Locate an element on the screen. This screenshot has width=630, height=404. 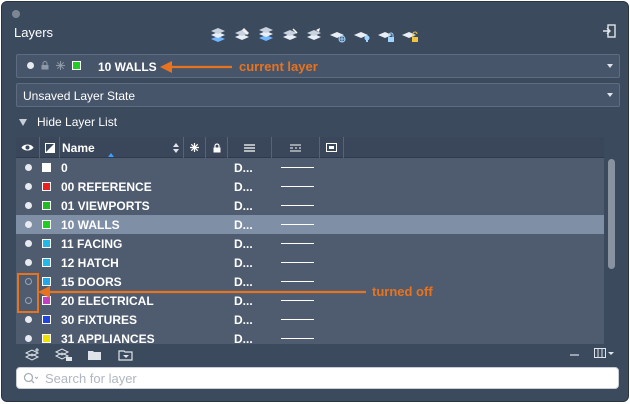
turned-off-arrow-icon is located at coordinates (202, 292).